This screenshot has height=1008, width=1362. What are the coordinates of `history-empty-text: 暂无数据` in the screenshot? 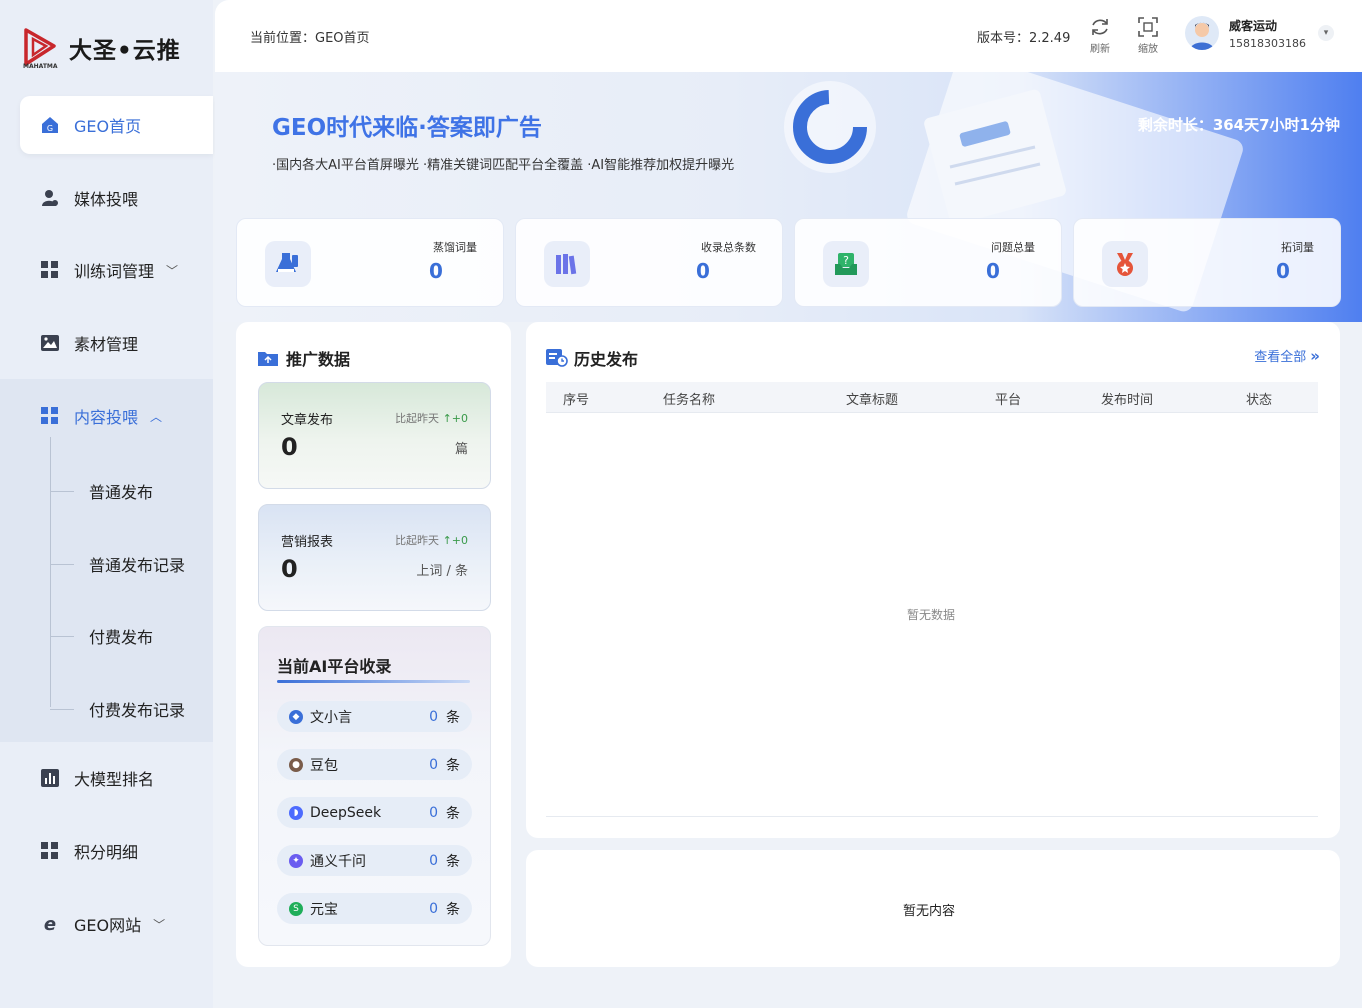 It's located at (931, 615).